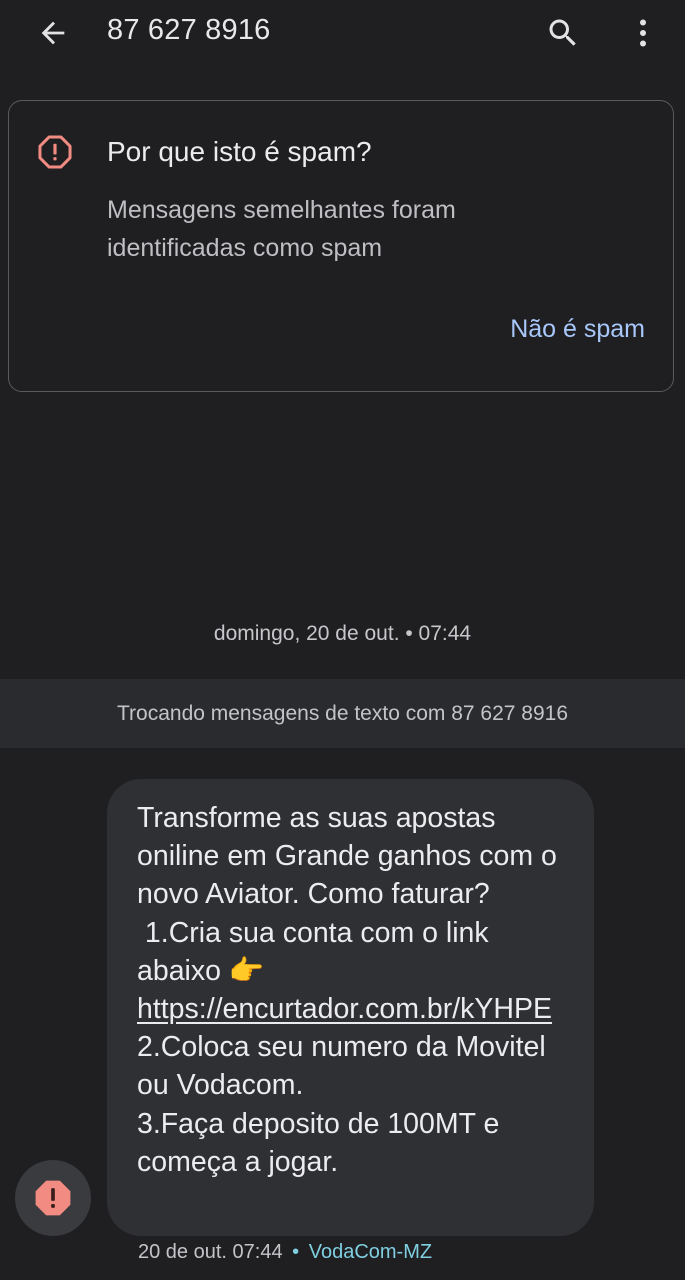 This screenshot has height=1280, width=685. Describe the element at coordinates (210, 1252) in the screenshot. I see `message-timestamp: 20 de out. 07:44` at that location.